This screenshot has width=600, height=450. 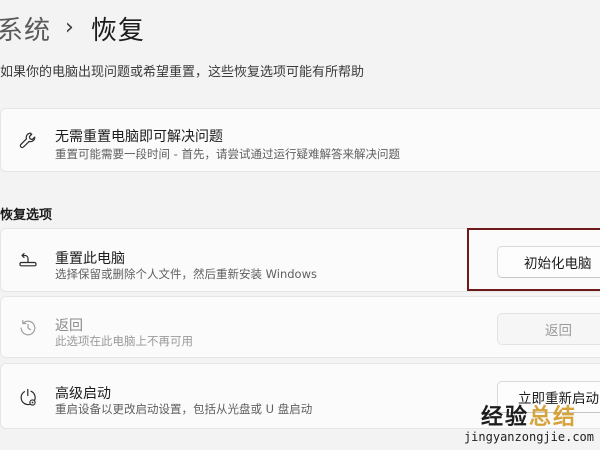 What do you see at coordinates (548, 329) in the screenshot?
I see `go-back-button: 返回` at bounding box center [548, 329].